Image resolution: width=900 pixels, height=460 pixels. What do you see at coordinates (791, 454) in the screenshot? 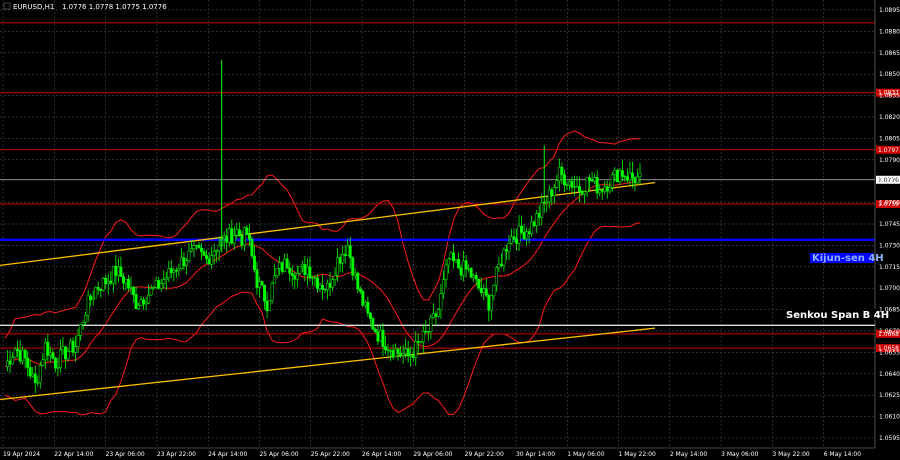
I see `time-tick-label: 3 May 22:00` at bounding box center [791, 454].